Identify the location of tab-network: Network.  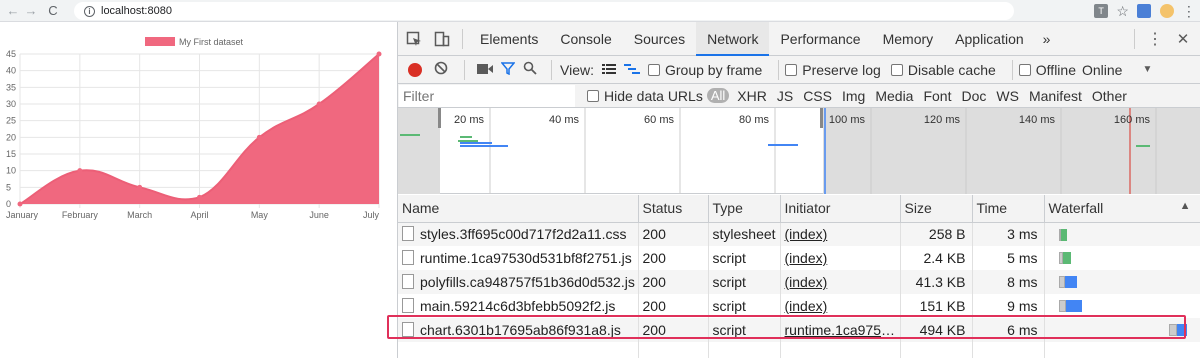
(733, 38).